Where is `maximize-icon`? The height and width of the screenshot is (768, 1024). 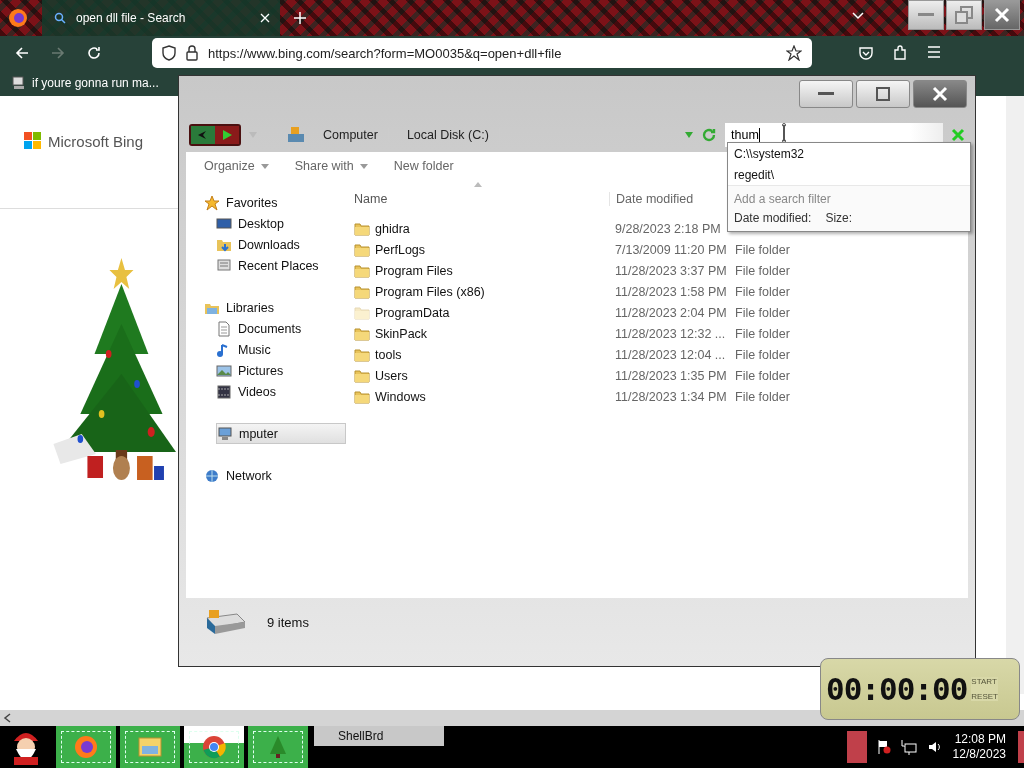
maximize-icon is located at coordinates (883, 94).